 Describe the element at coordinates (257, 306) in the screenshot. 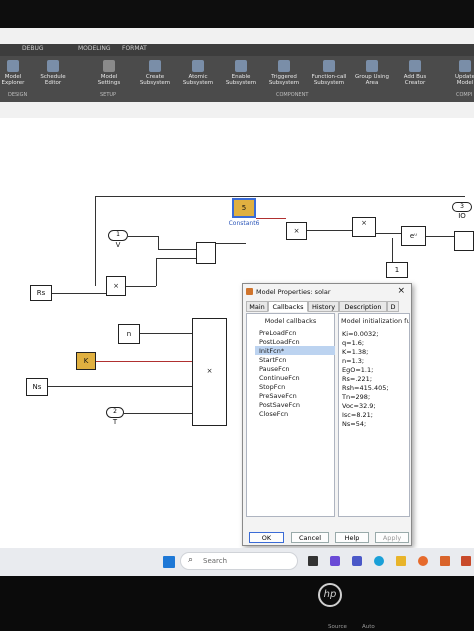

I see `tab-main: Main` at that location.